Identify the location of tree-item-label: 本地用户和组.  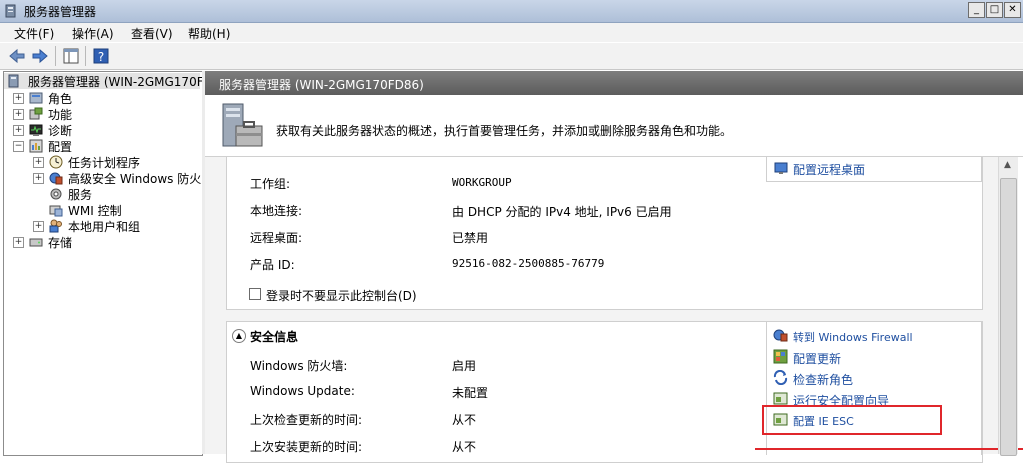
(104, 227).